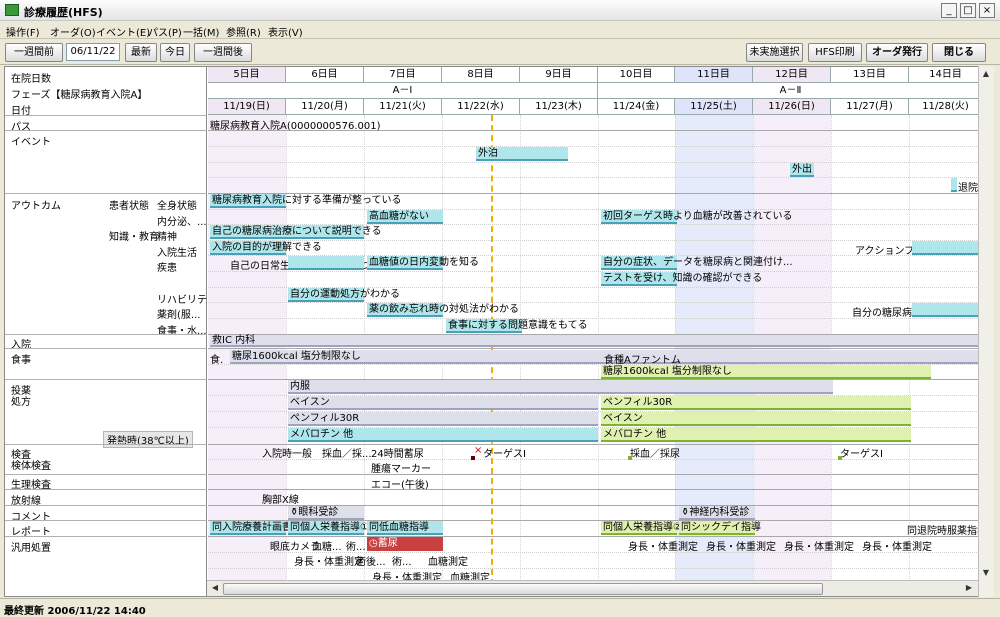 The image size is (1000, 617). Describe the element at coordinates (559, 75) in the screenshot. I see `day-header: 9日目` at that location.